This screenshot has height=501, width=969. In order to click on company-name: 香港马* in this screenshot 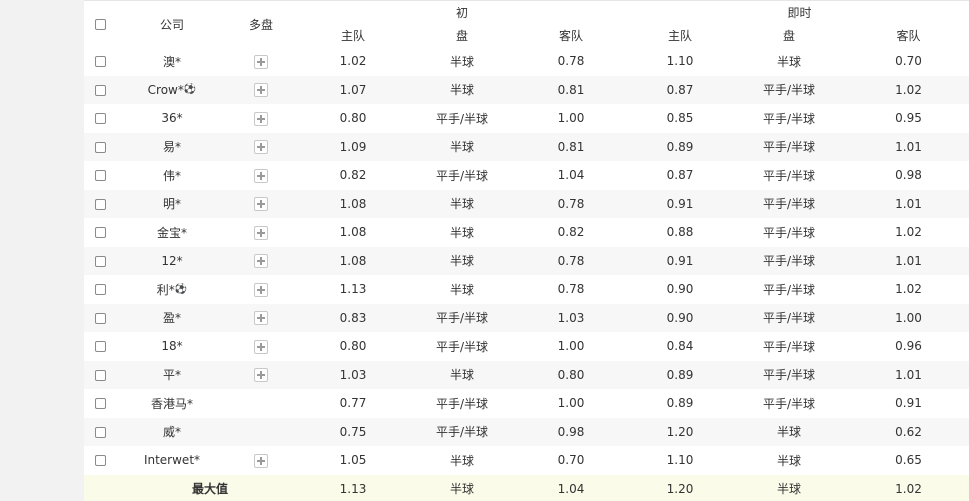, I will do `click(171, 403)`.